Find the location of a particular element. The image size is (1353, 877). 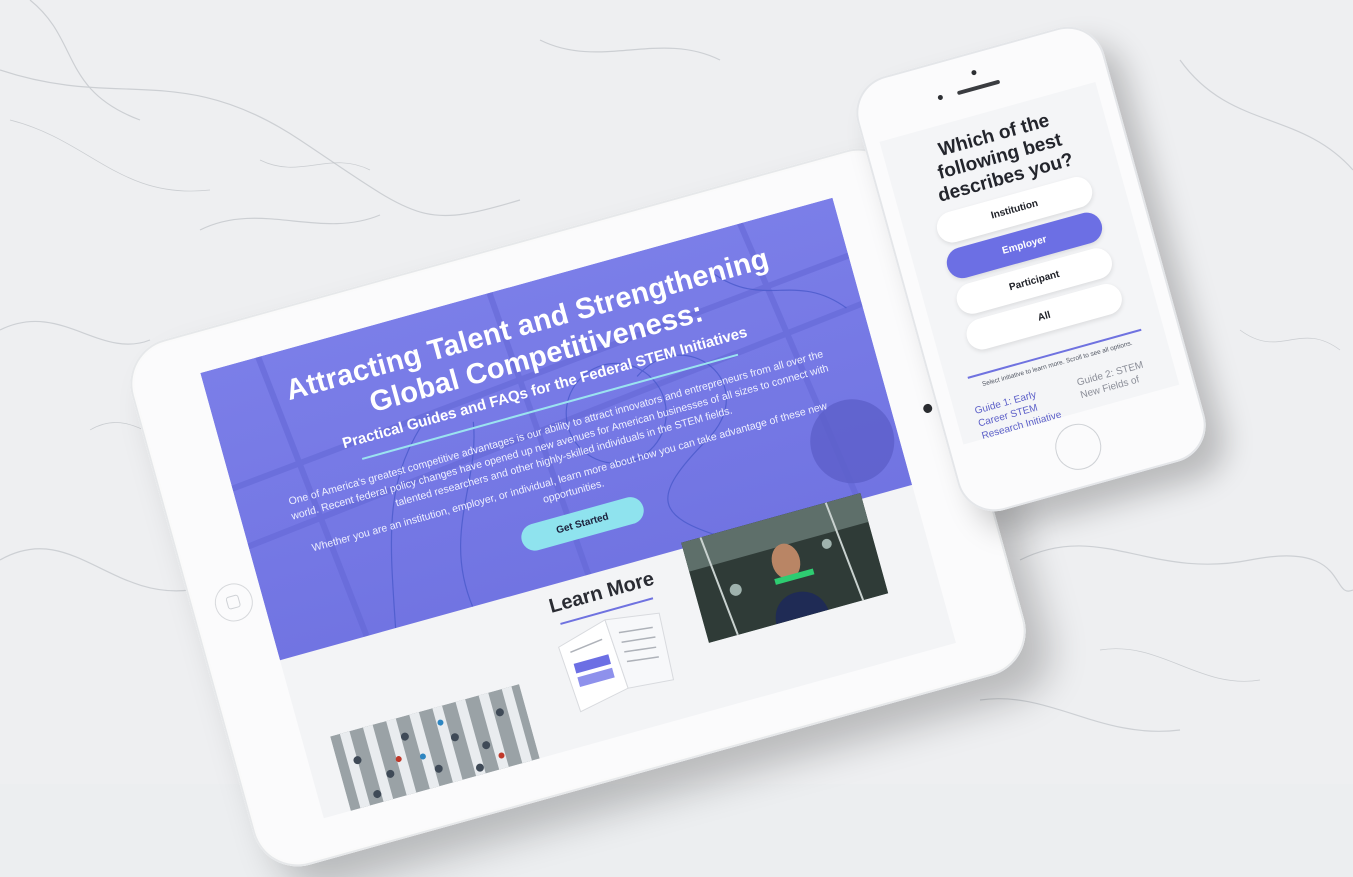

crowd-photo-image is located at coordinates (435, 750).